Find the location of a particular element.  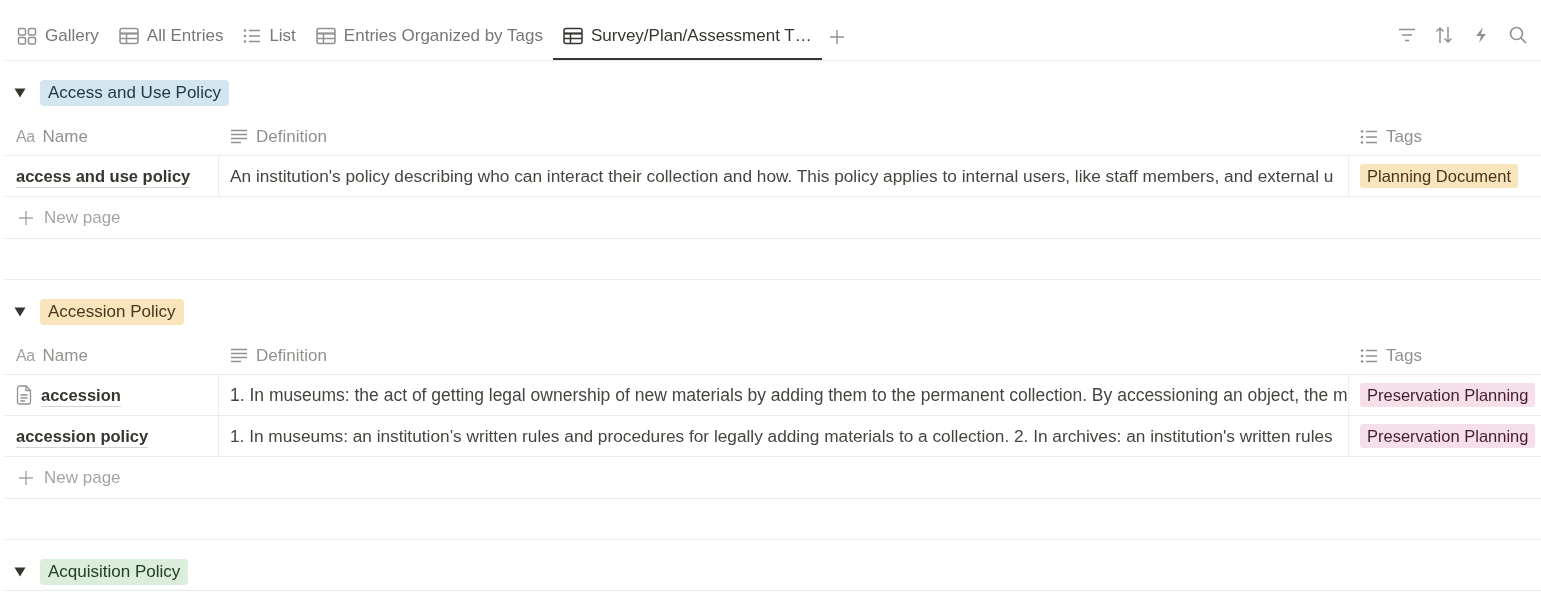

grid-icon is located at coordinates (27, 36).